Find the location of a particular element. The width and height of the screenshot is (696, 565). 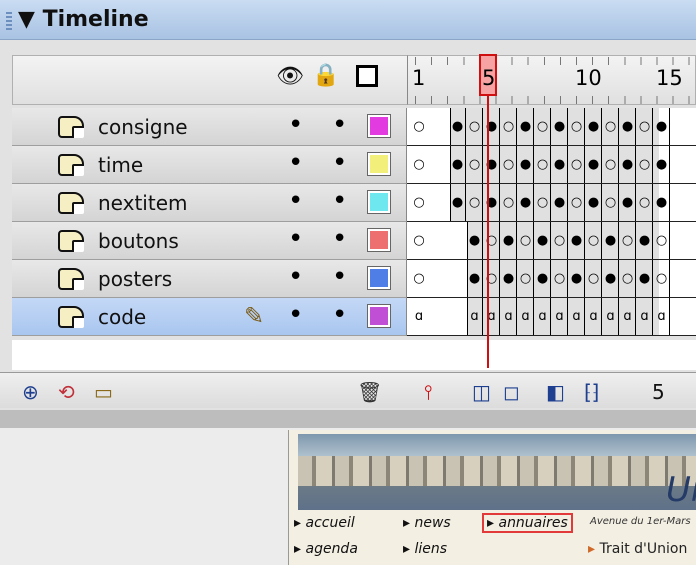

empty-layer-area is located at coordinates (354, 355).